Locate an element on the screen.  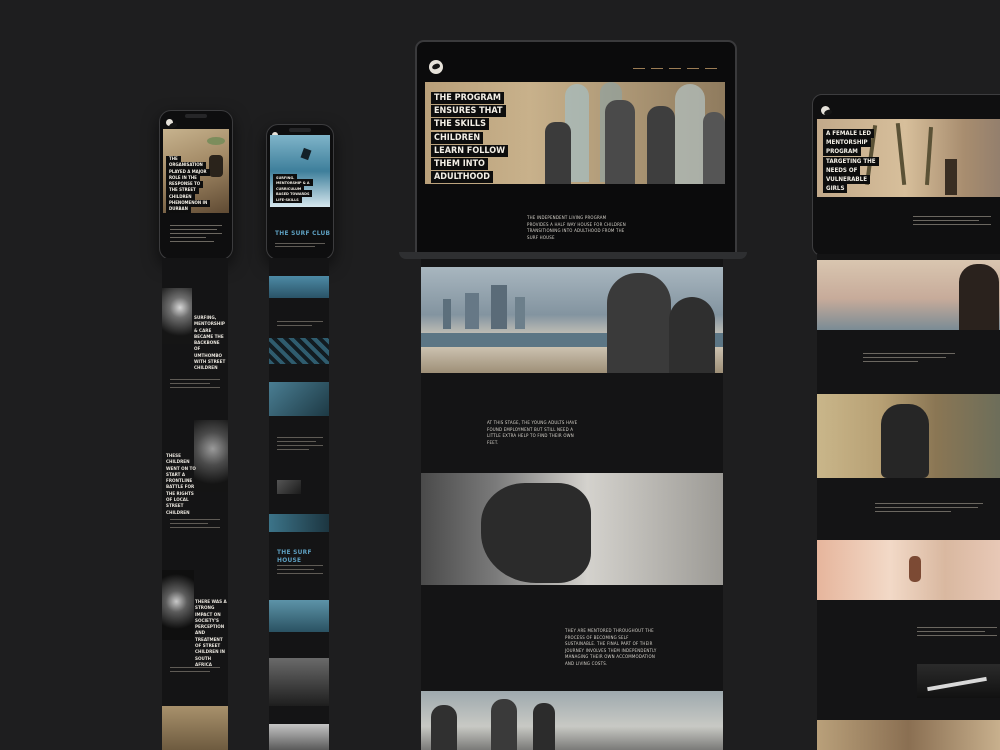
tablet-body-a is located at coordinates (909, 357).